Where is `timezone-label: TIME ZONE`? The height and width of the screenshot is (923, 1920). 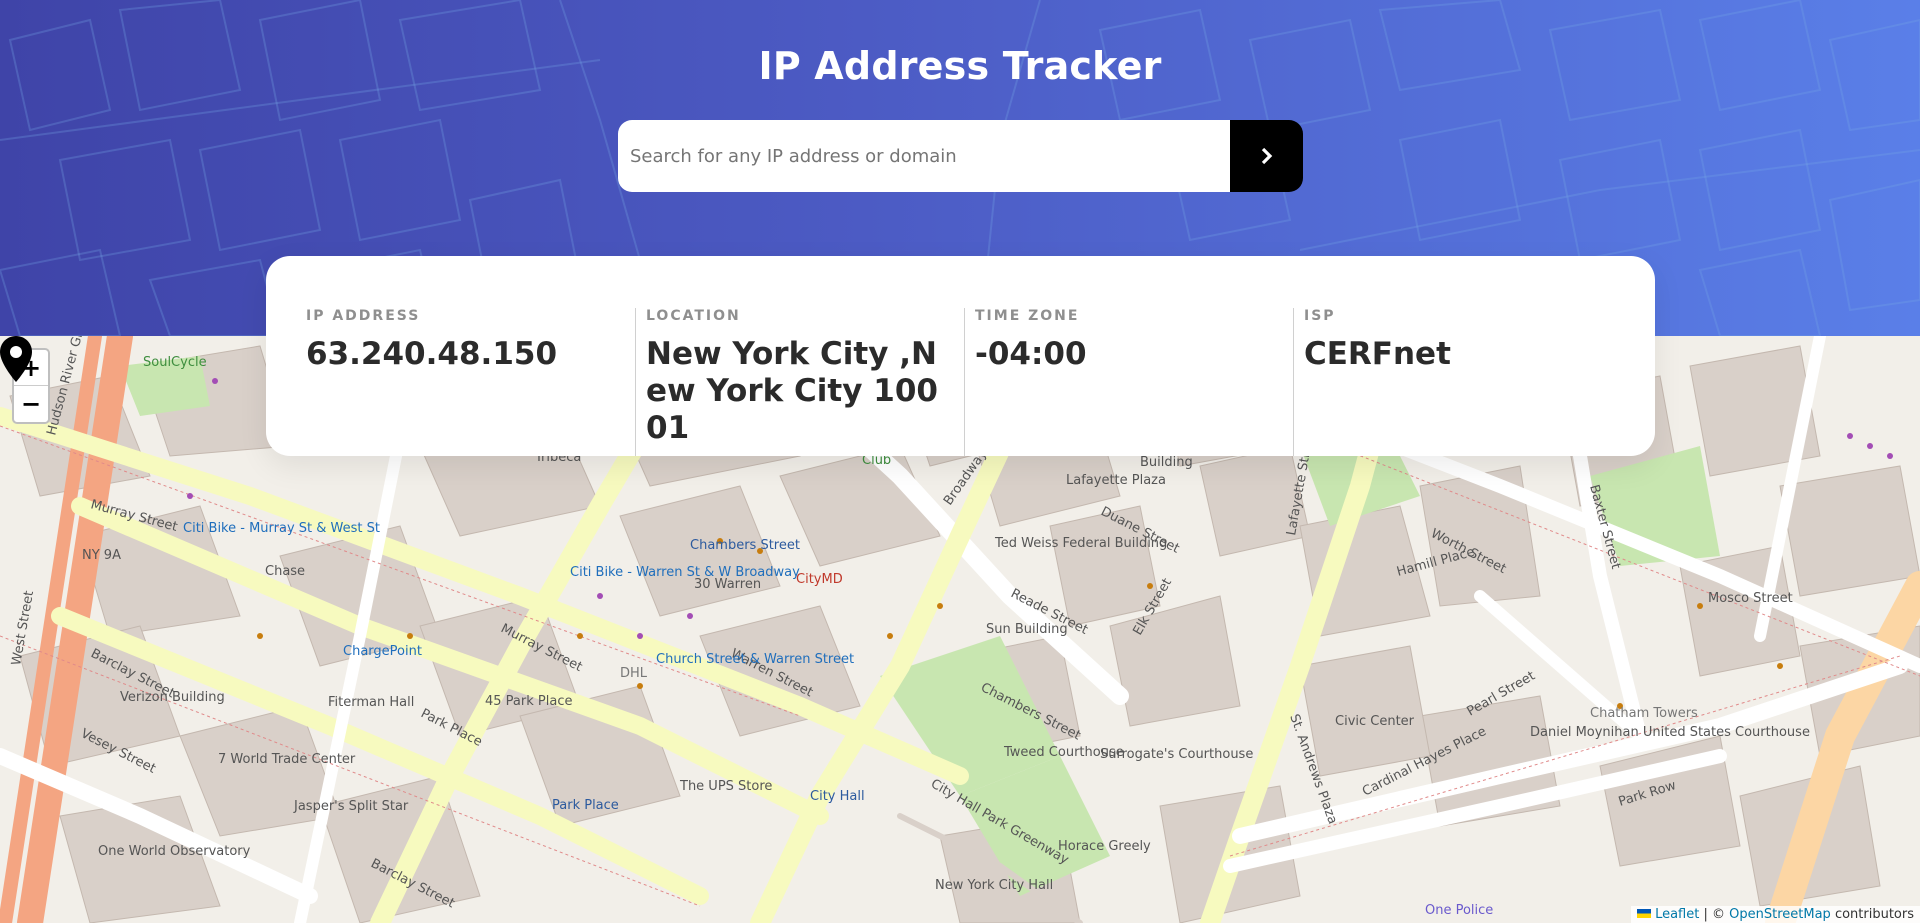
timezone-label: TIME ZONE is located at coordinates (1027, 316).